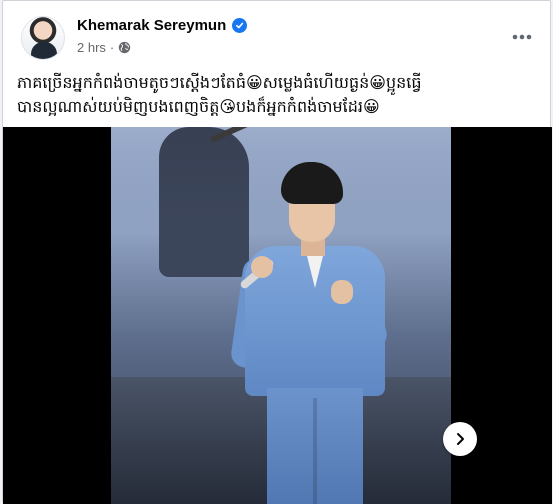  What do you see at coordinates (151, 25) in the screenshot?
I see `author-name: Khemarak Sereymun` at bounding box center [151, 25].